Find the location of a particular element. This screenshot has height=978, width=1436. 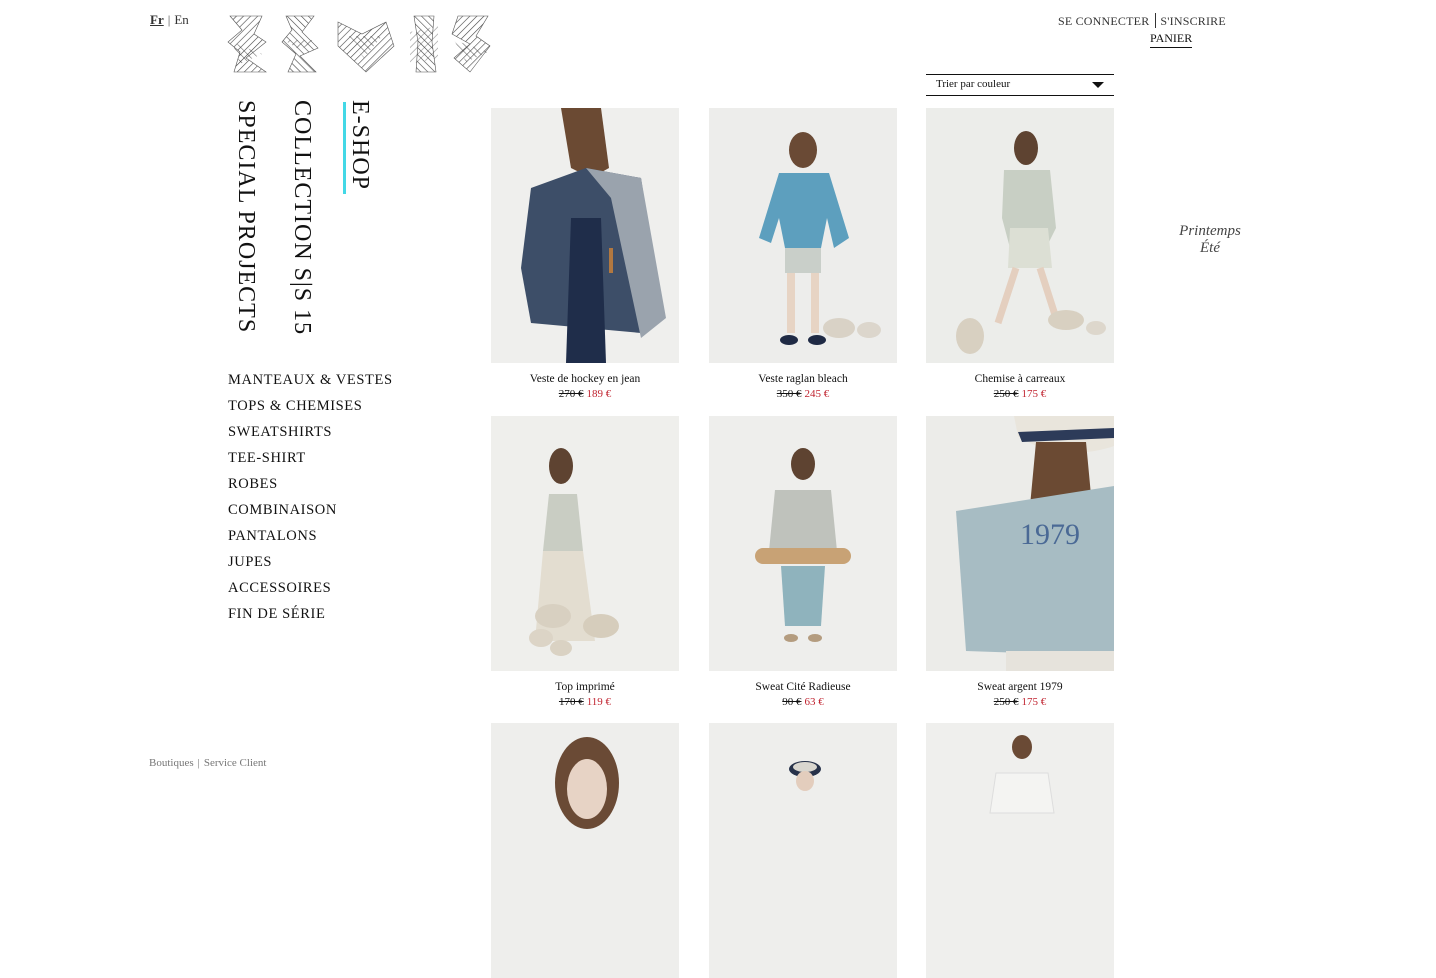

nav-eshop: E-SHOP is located at coordinates (362, 145).